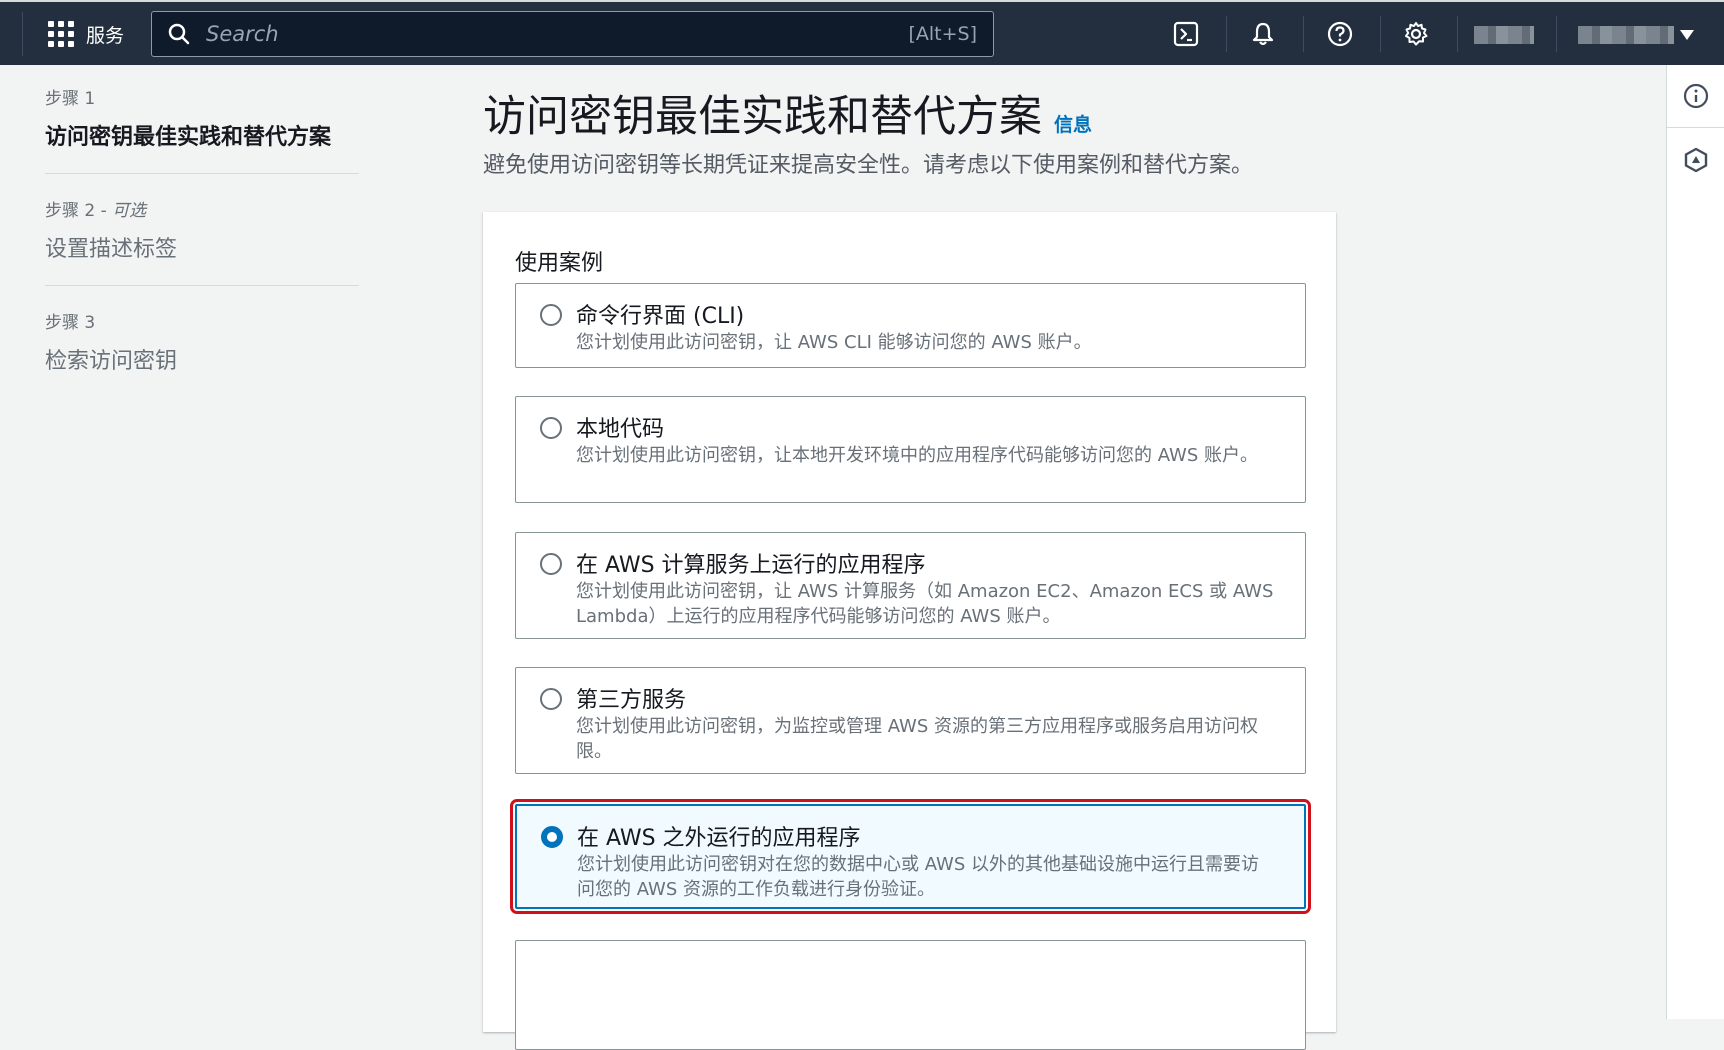 The height and width of the screenshot is (1050, 1724). What do you see at coordinates (559, 263) in the screenshot?
I see `use-case-label: 使用案例` at bounding box center [559, 263].